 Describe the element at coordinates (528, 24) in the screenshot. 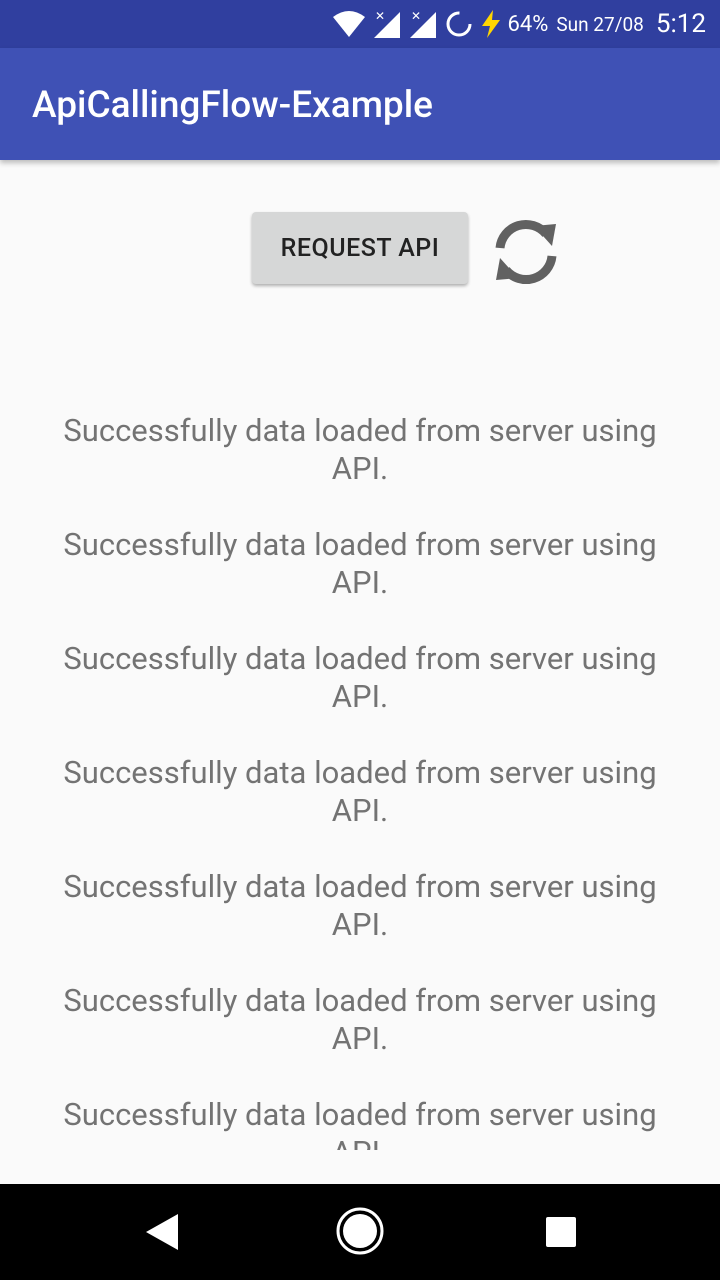

I see `battery-percent: 64%` at that location.